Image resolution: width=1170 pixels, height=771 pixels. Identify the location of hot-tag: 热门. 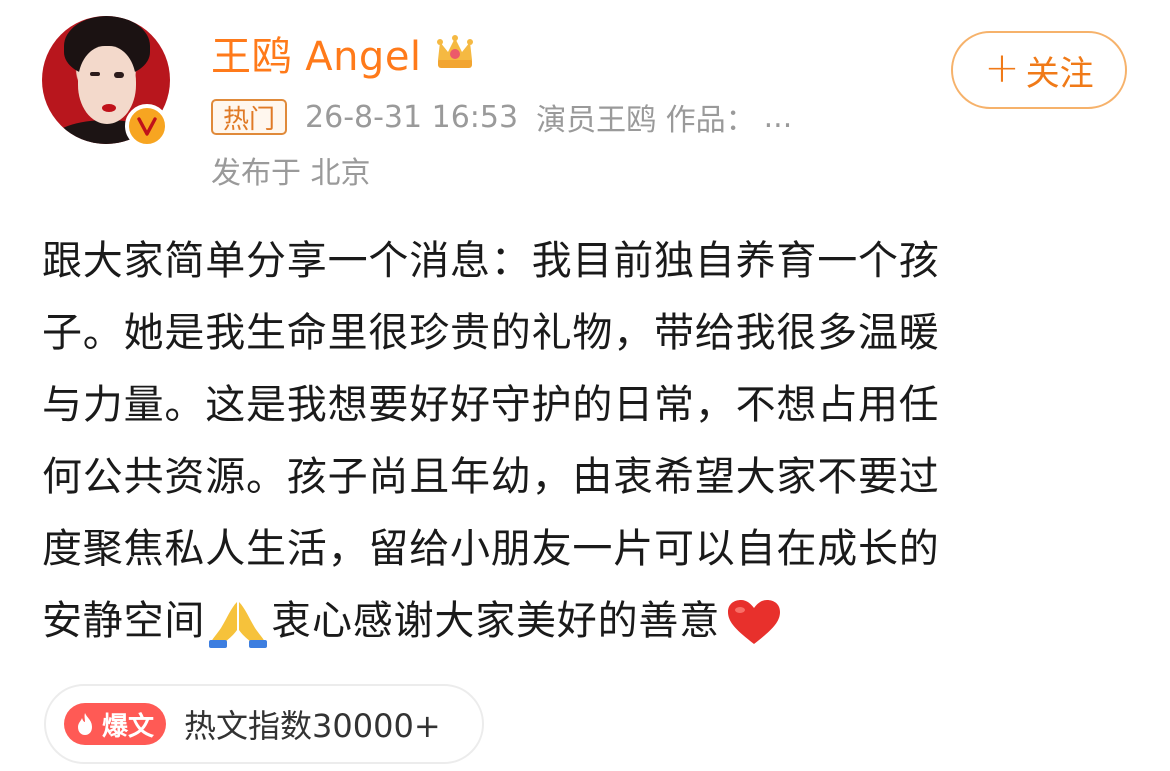
(249, 117).